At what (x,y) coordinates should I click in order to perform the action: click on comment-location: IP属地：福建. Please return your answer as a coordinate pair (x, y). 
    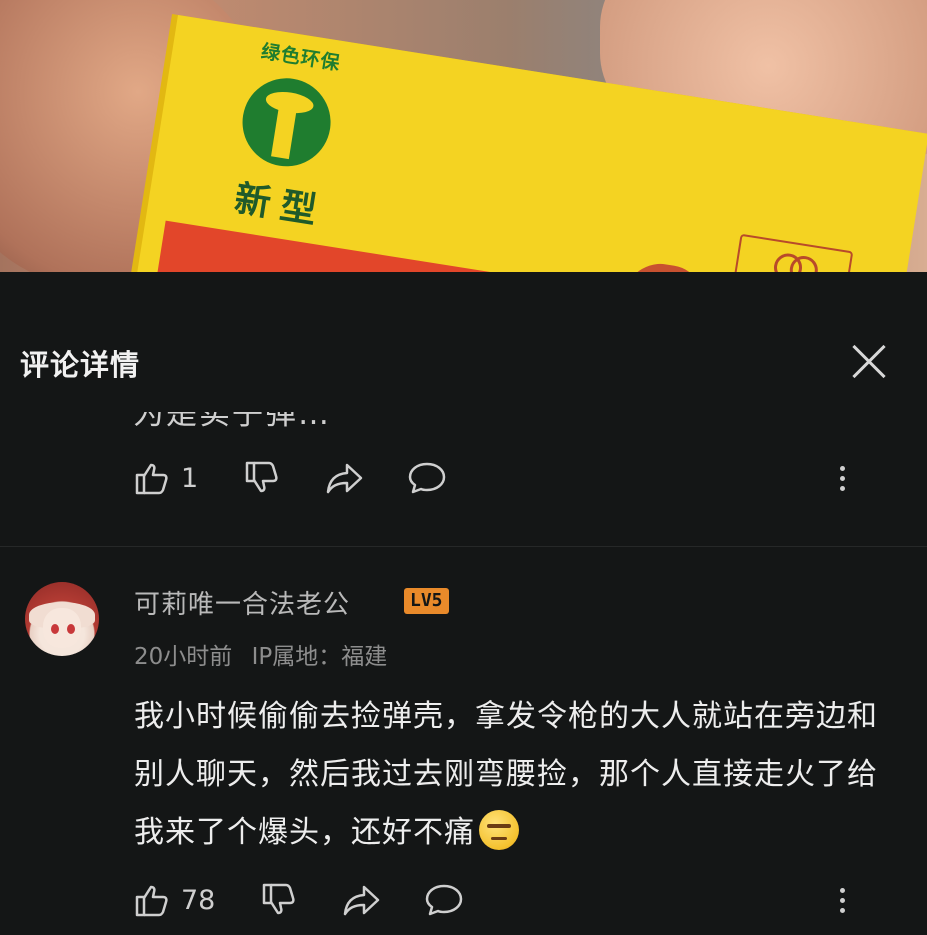
    Looking at the image, I should click on (319, 657).